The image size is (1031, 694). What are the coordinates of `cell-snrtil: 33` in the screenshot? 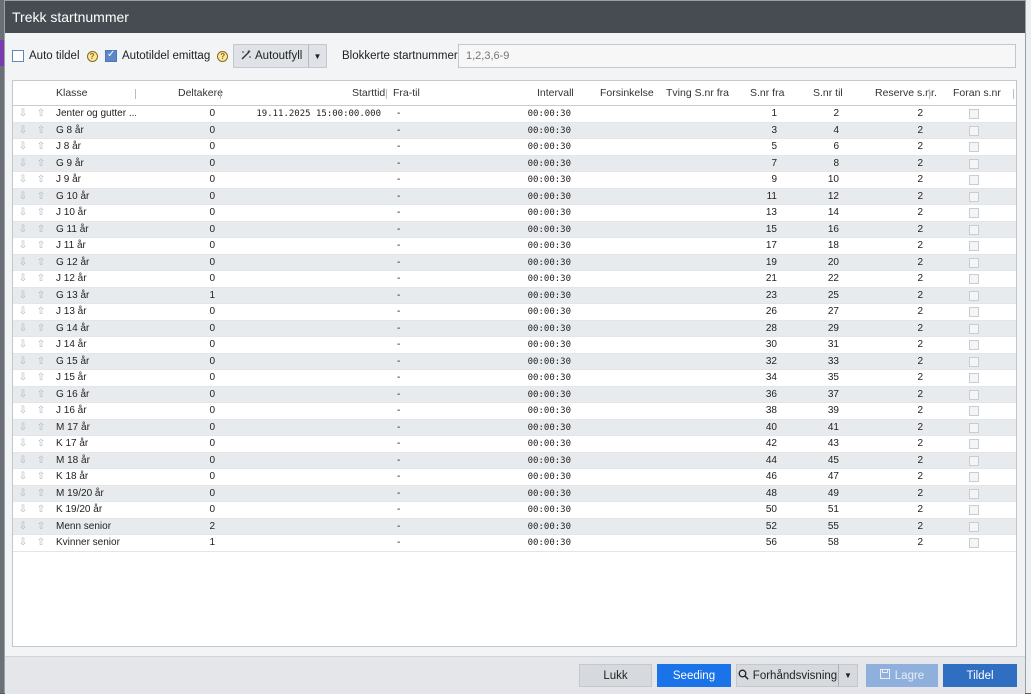 It's located at (816, 362).